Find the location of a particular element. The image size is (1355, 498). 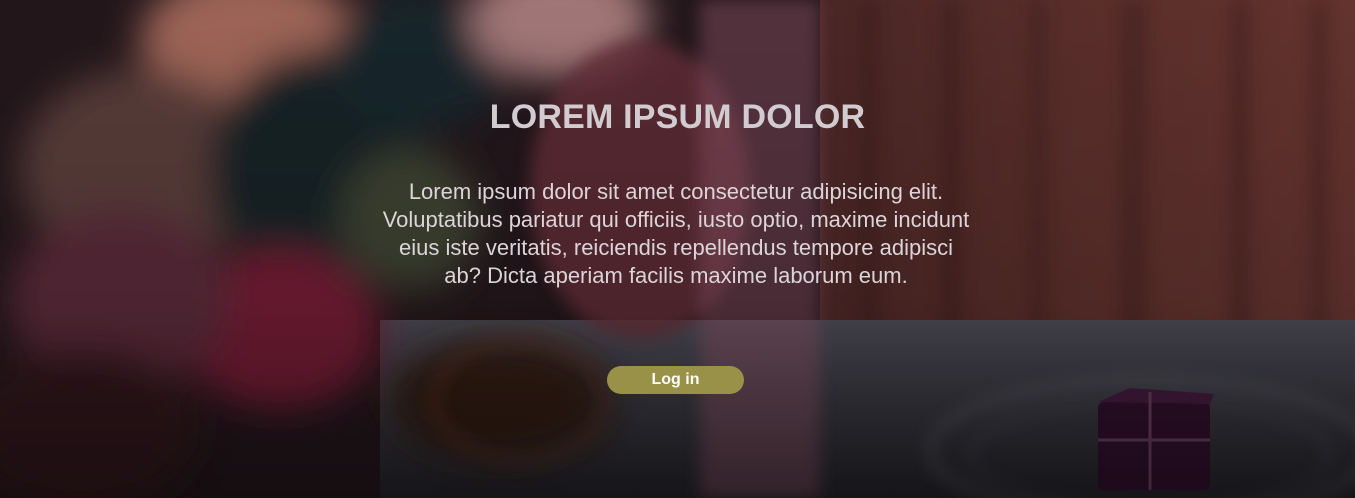

hero-title: LOREM IPSUM DOLOR is located at coordinates (677, 117).